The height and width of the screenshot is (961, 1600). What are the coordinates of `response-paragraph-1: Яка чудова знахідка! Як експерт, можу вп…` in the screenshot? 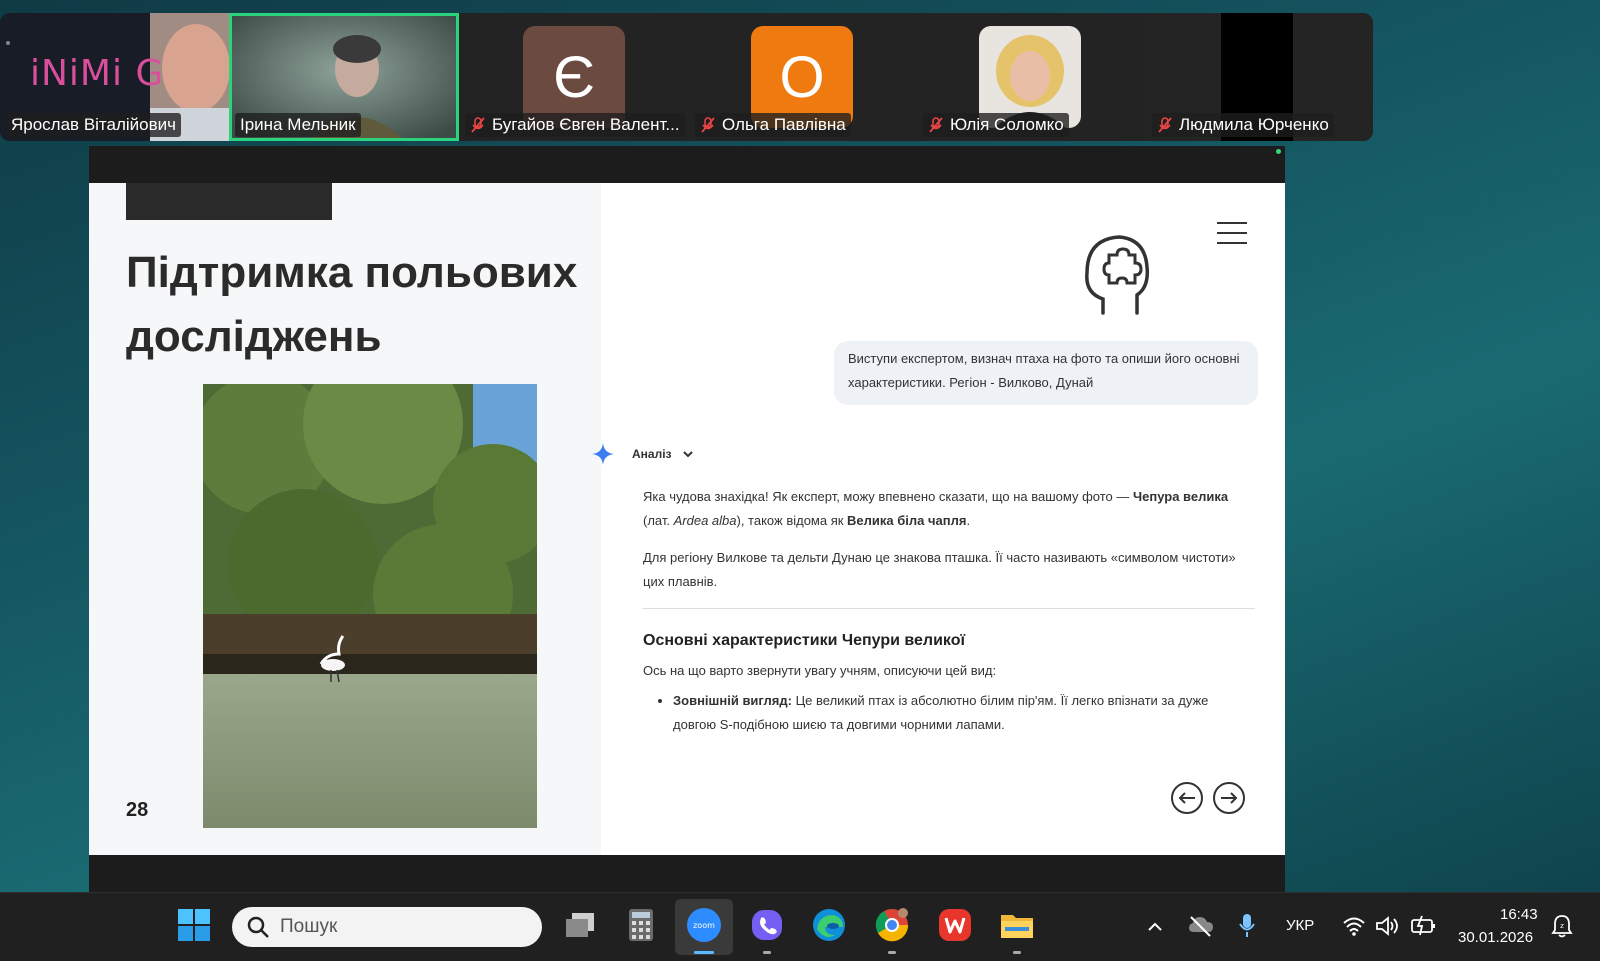 It's located at (936, 508).